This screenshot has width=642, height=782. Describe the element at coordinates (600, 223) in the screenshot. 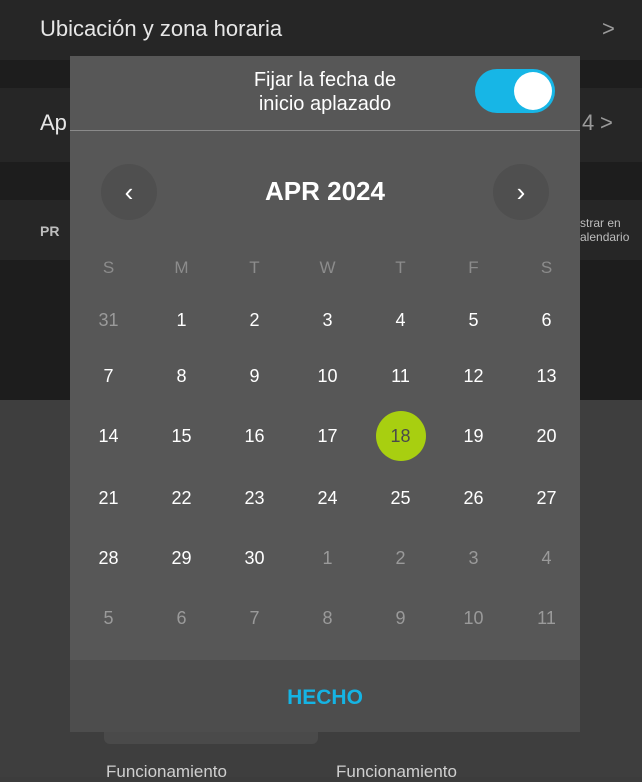

I see `side-text-line1: strar en` at that location.